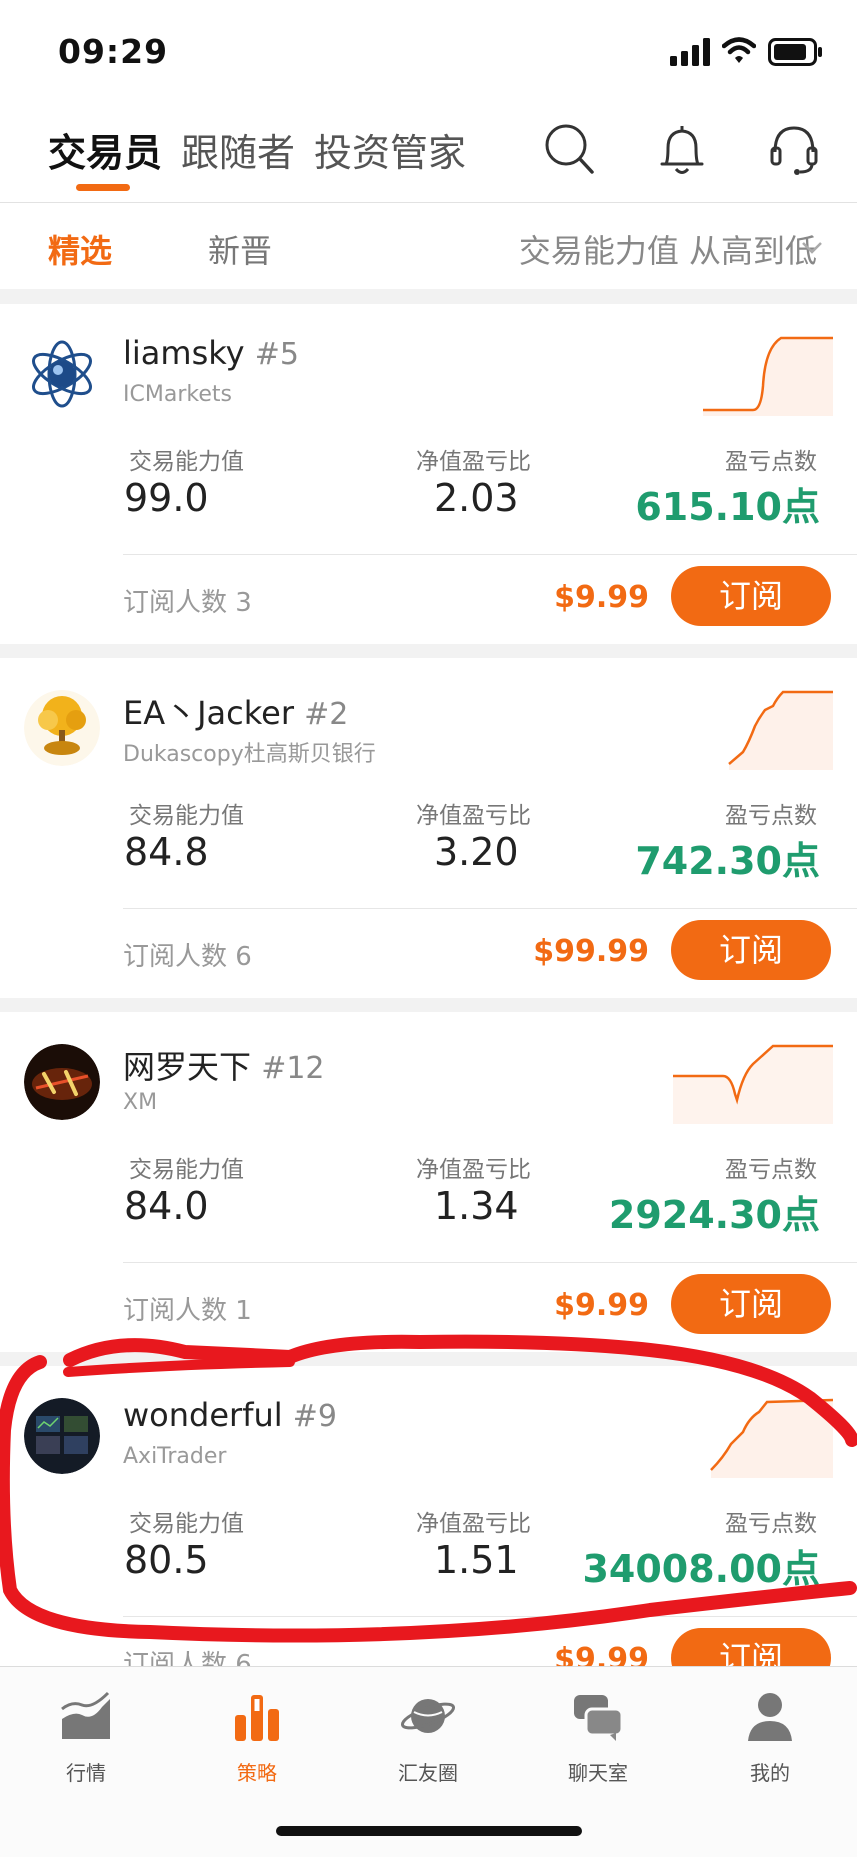 The width and height of the screenshot is (857, 1857). Describe the element at coordinates (591, 951) in the screenshot. I see `subscription-price: $99.99` at that location.